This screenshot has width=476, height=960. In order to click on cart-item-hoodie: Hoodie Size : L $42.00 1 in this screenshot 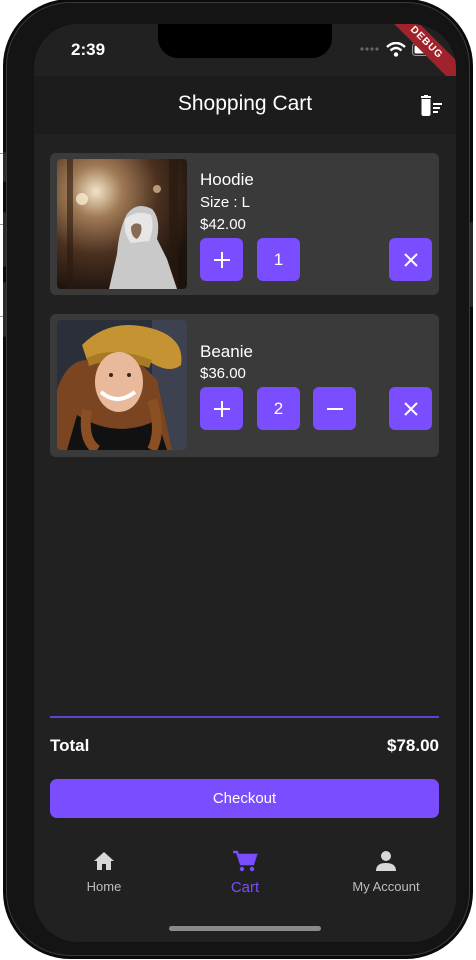, I will do `click(244, 224)`.